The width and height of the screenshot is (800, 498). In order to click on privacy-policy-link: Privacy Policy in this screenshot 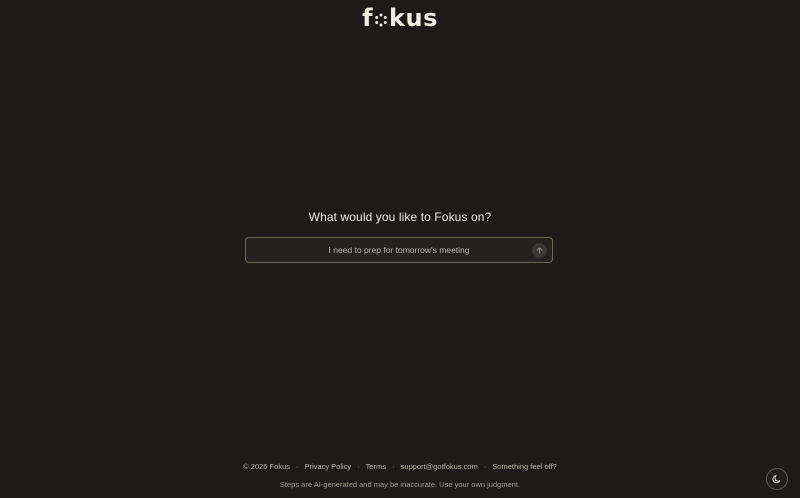, I will do `click(327, 466)`.